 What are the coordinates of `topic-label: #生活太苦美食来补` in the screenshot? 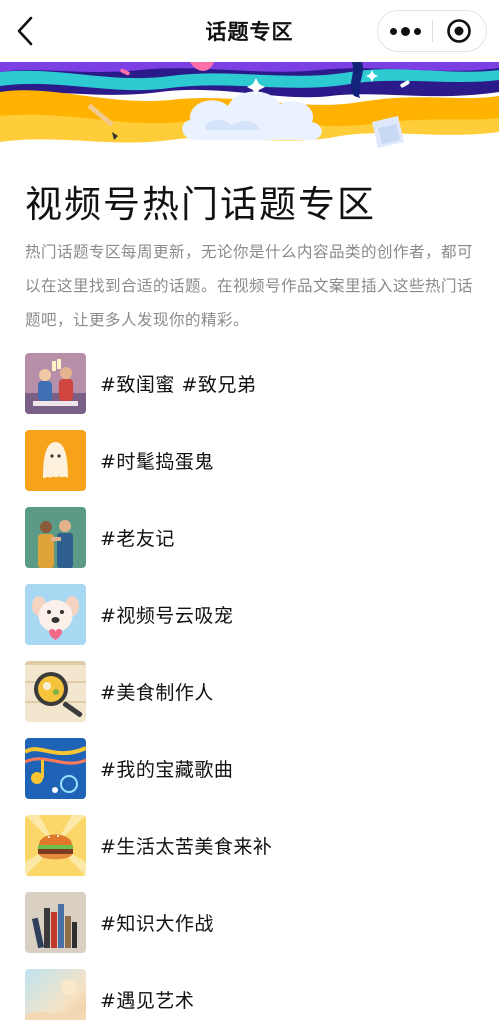 It's located at (186, 847).